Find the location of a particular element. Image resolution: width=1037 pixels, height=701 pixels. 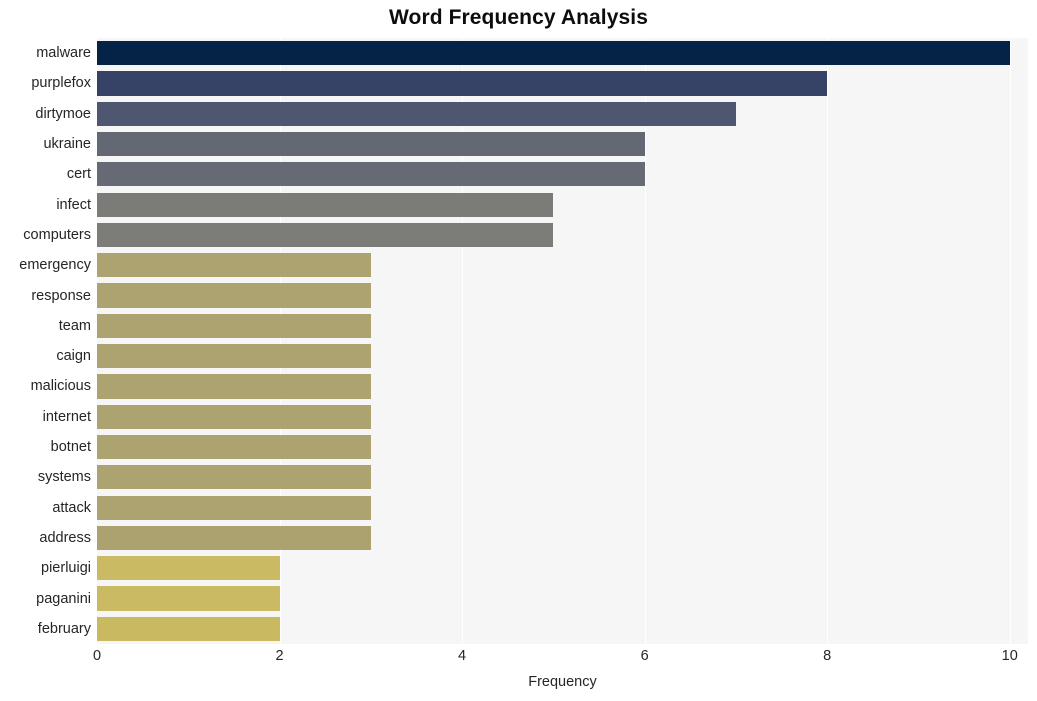

y-tick-label-emergency: emergency is located at coordinates (55, 265).